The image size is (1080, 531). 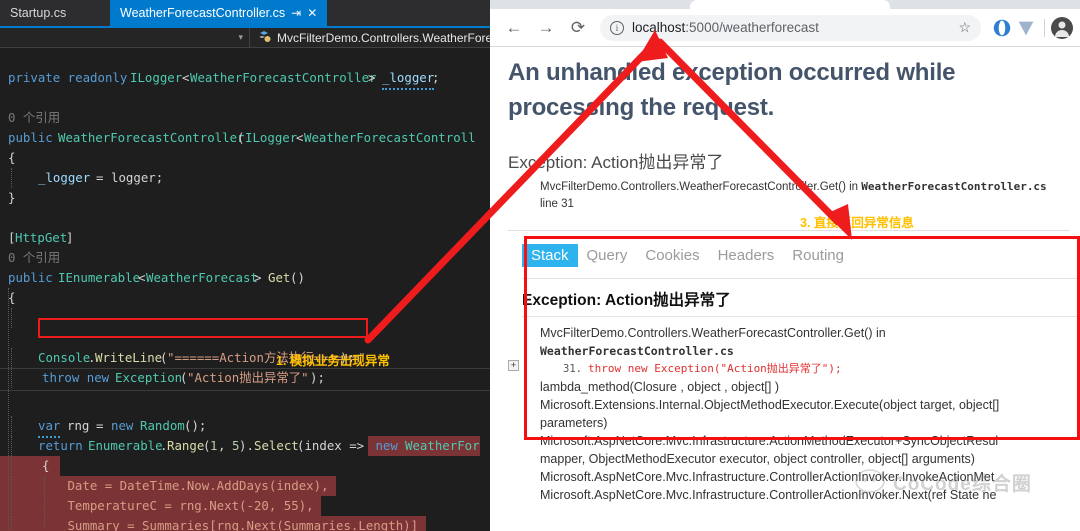 What do you see at coordinates (514, 28) in the screenshot?
I see `back-icon: ←` at bounding box center [514, 28].